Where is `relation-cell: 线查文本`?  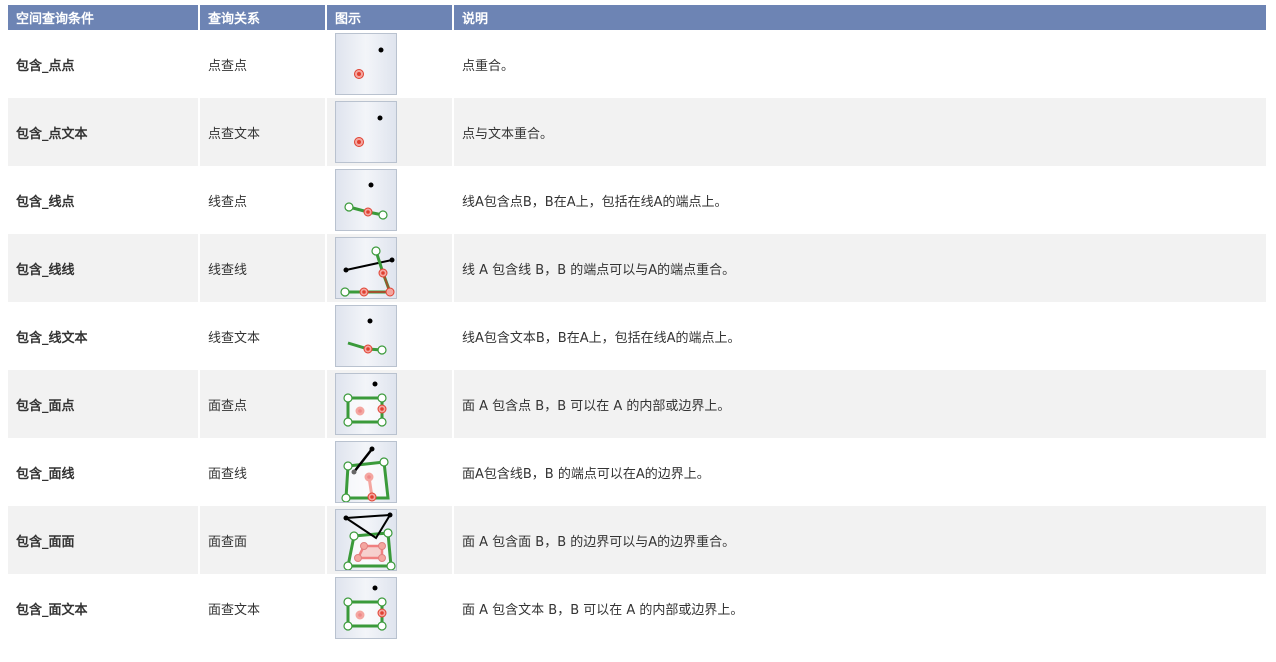 relation-cell: 线查文本 is located at coordinates (261, 336).